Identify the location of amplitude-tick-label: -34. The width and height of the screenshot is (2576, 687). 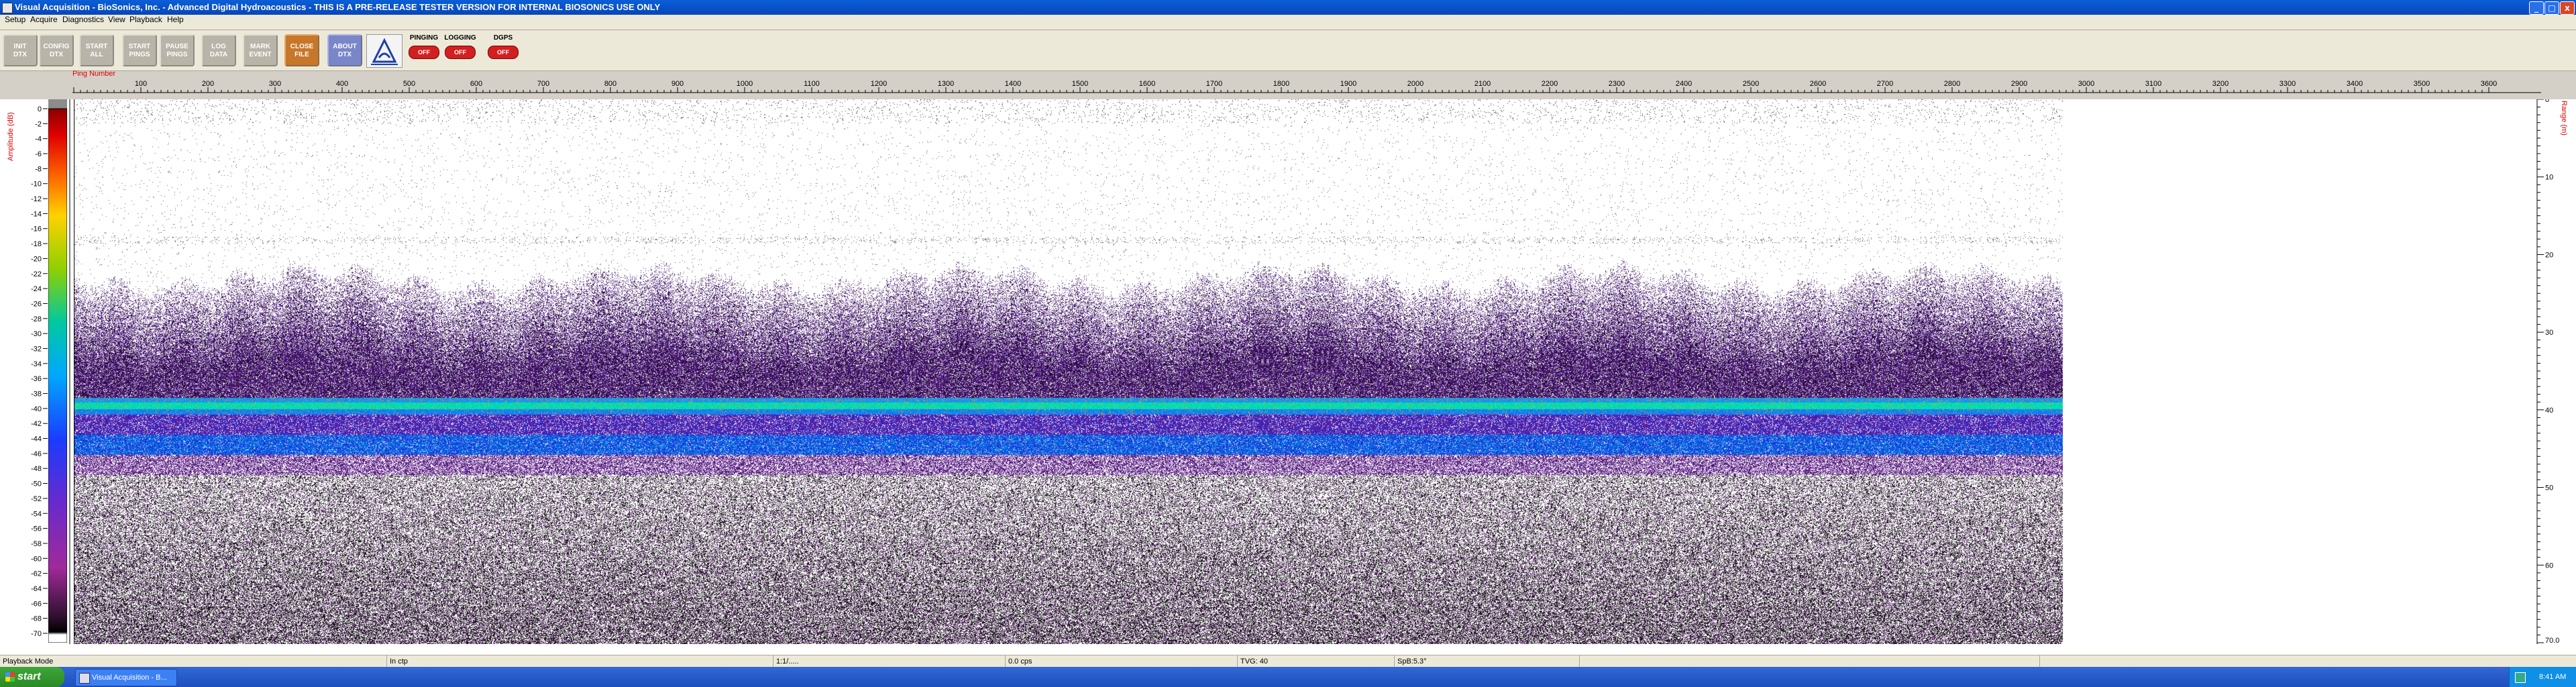
(36, 364).